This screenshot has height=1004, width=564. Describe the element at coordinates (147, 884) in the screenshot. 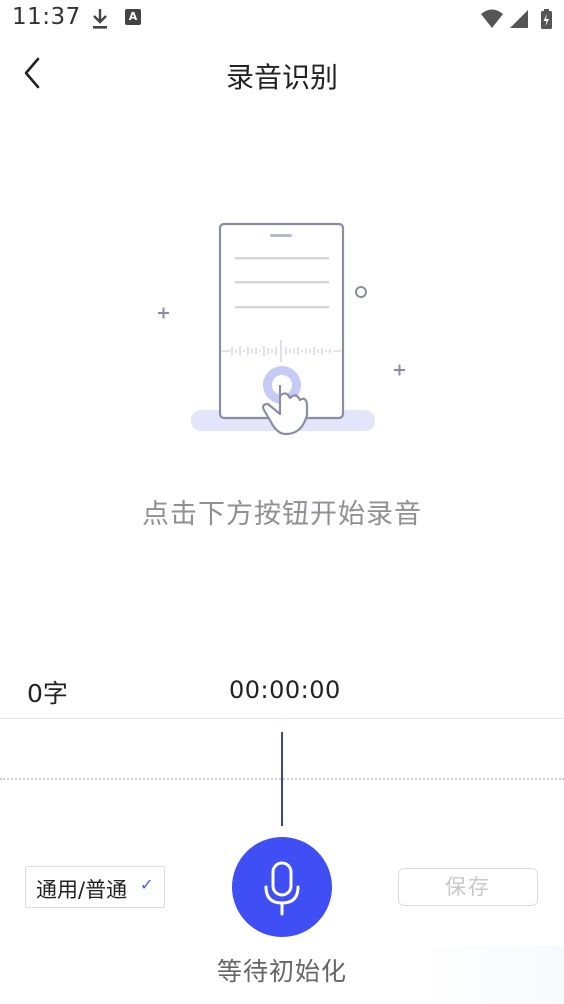

I see `dropdown-check-icon: ✓` at that location.